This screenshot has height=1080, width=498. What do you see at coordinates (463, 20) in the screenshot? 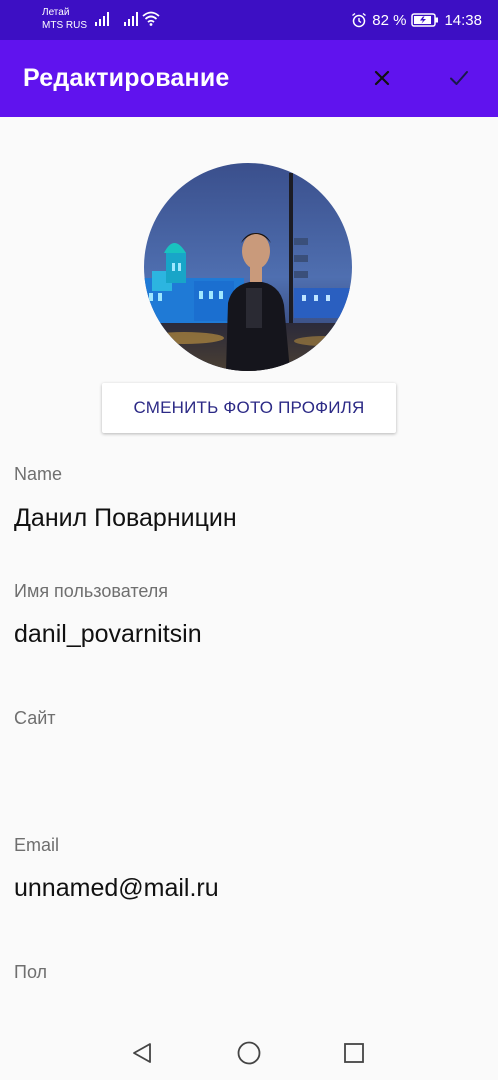
I see `clock: 14:38` at bounding box center [463, 20].